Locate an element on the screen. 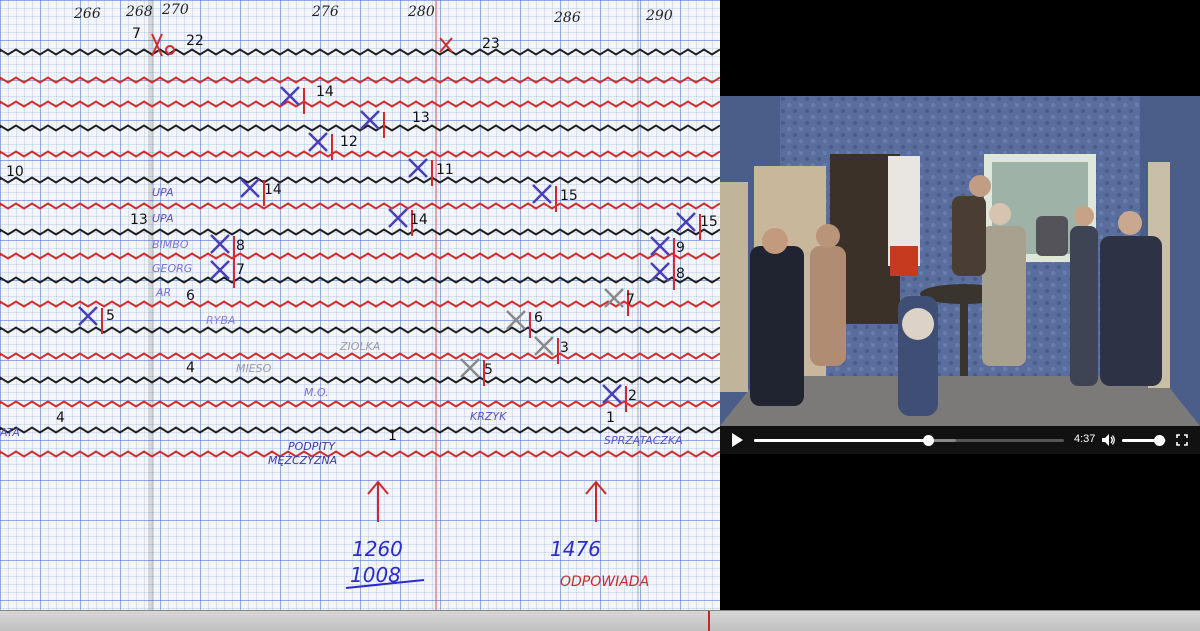 The width and height of the screenshot is (1200, 631). pen-label: KRZYK is located at coordinates (488, 416).